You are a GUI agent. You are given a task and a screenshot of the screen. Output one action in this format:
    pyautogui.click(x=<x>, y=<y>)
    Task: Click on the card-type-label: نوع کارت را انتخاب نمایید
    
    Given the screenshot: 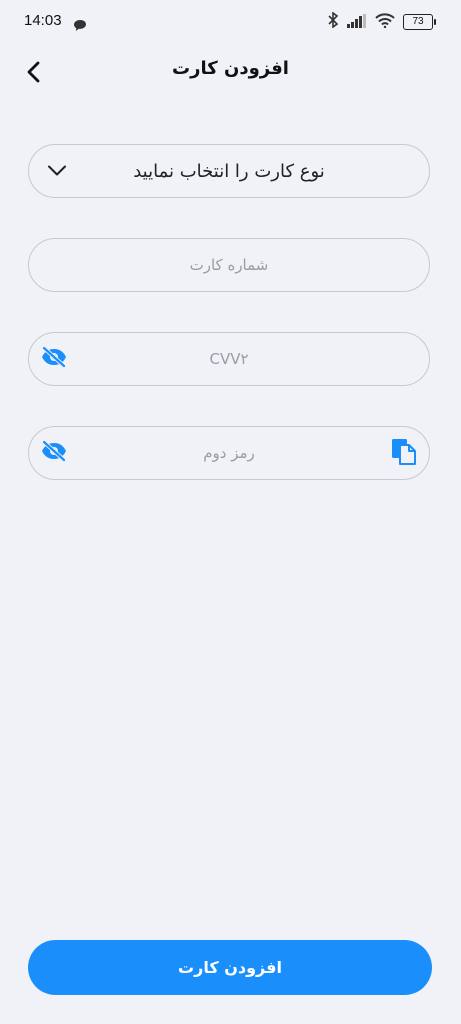 What is the action you would take?
    pyautogui.click(x=229, y=171)
    